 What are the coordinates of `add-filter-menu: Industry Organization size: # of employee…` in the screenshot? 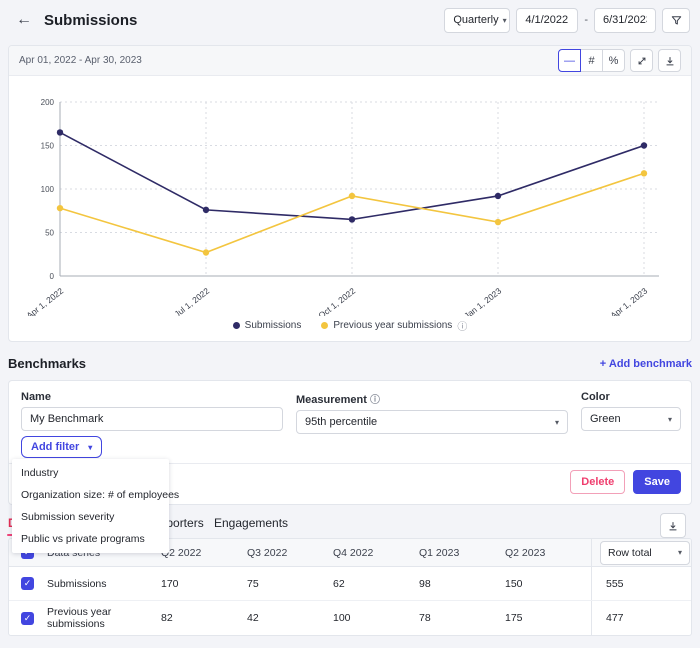 It's located at (95, 506).